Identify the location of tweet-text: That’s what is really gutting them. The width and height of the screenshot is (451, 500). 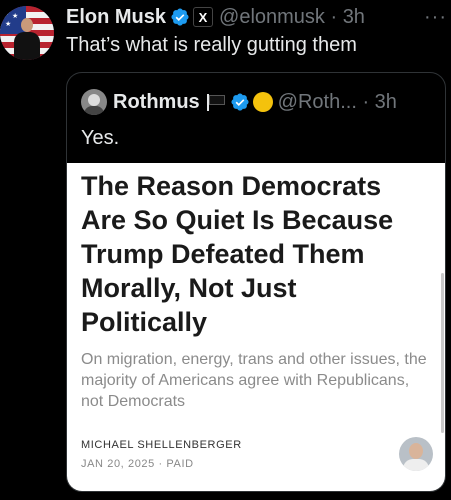
(211, 45).